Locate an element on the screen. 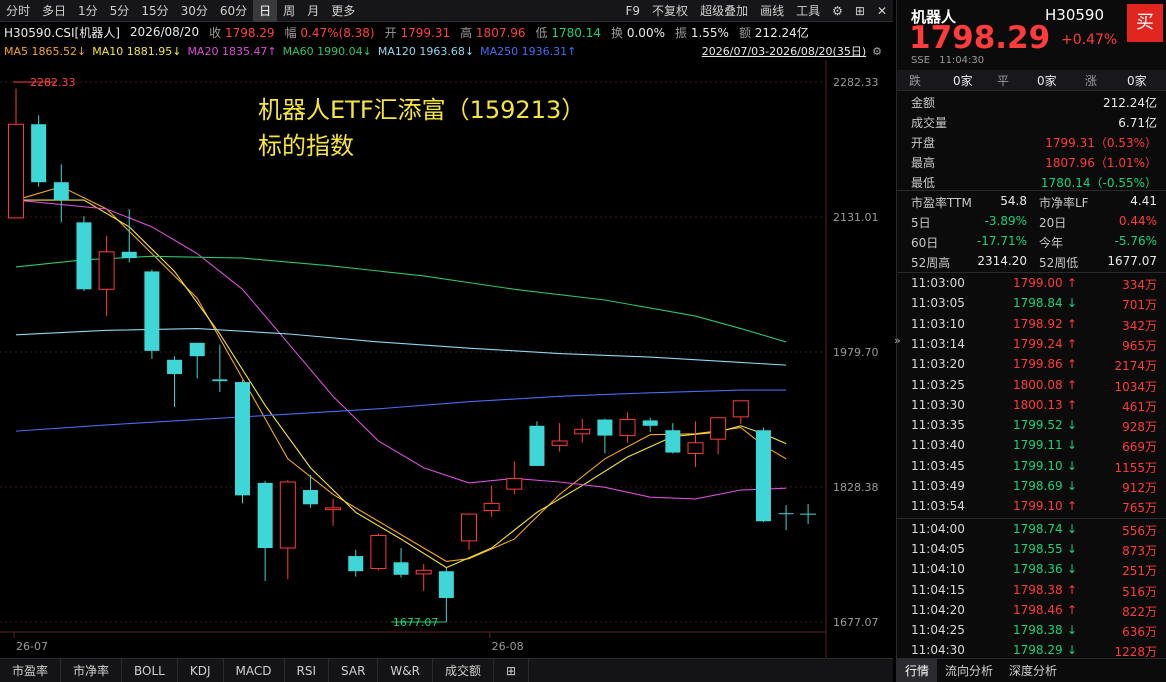 The image size is (1166, 682). period-tab-5: 30分 is located at coordinates (194, 11).